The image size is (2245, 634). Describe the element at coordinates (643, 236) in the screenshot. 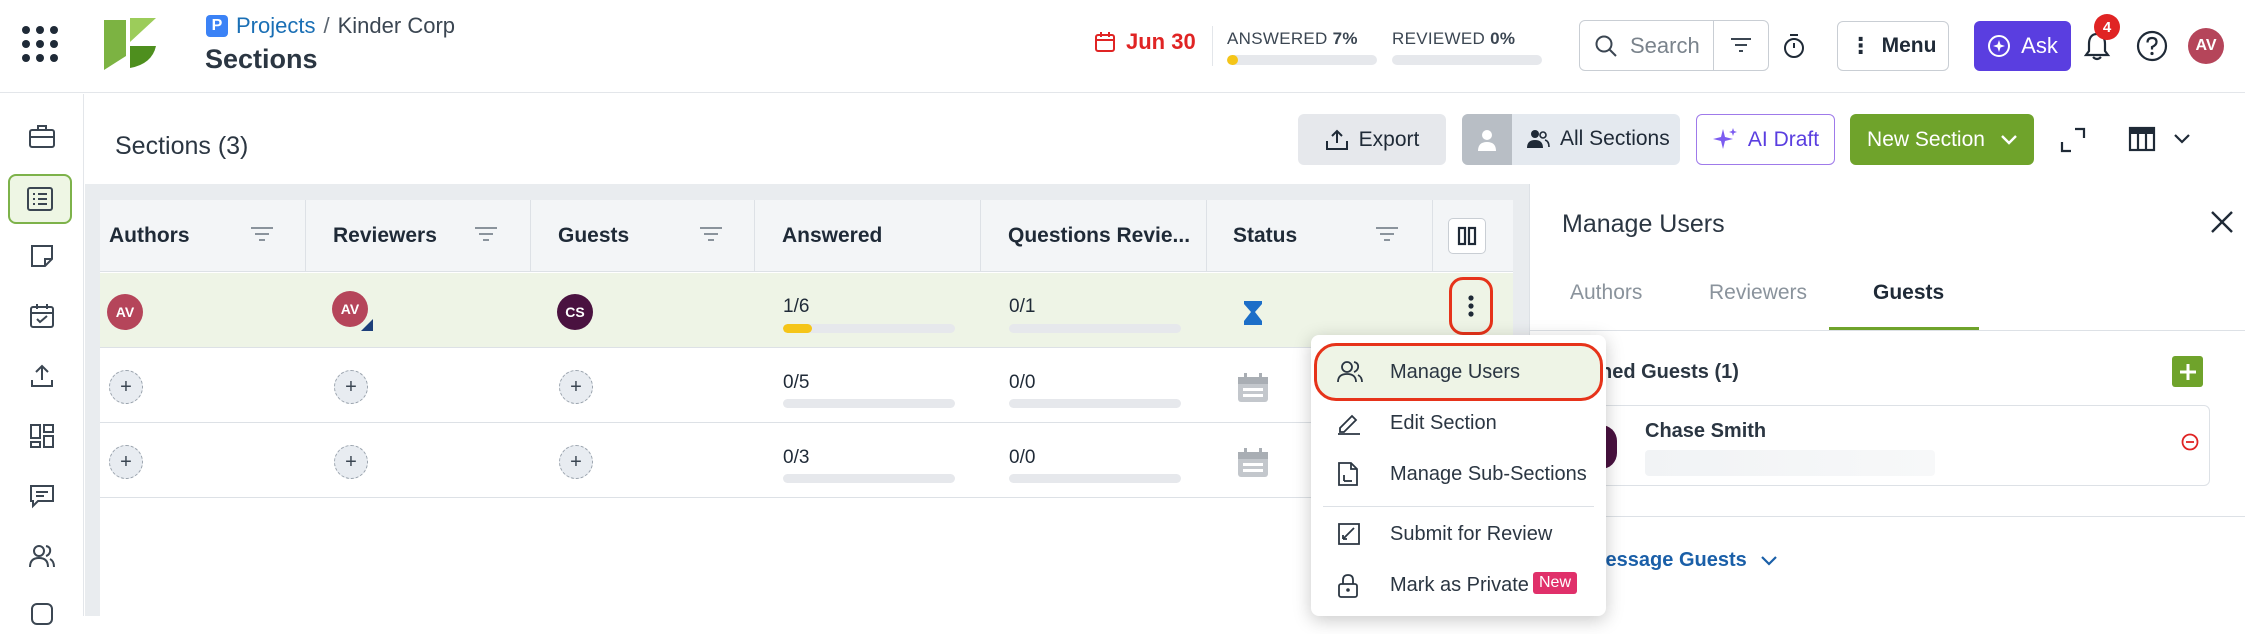

I see `column-header-guests: Guests` at that location.